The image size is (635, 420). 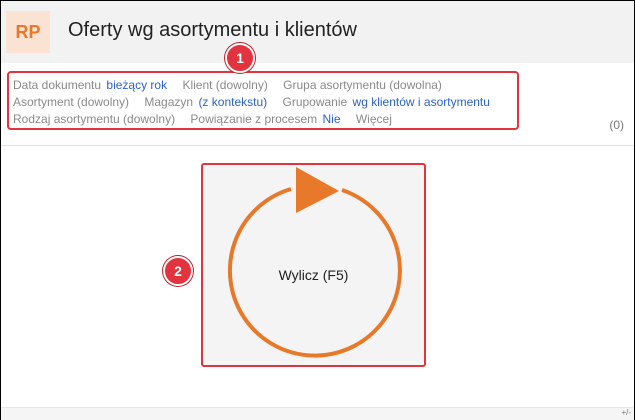 What do you see at coordinates (136, 85) in the screenshot?
I see `filter-date-value: bieżący rok` at bounding box center [136, 85].